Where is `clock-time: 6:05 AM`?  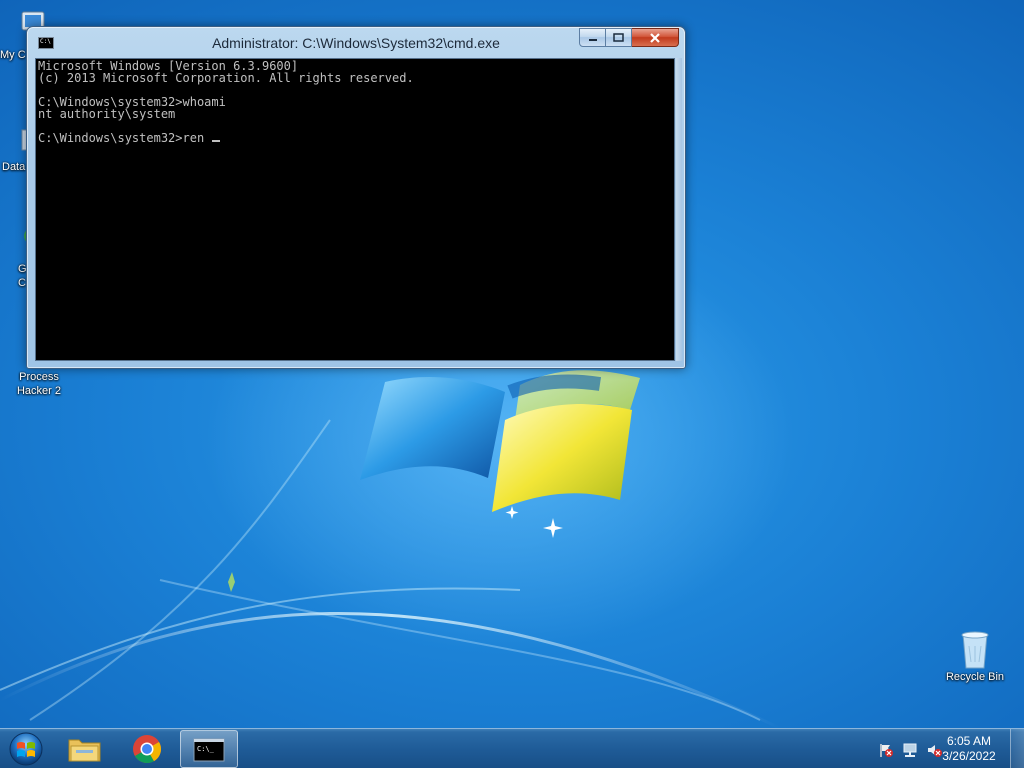
clock-time: 6:05 AM is located at coordinates (969, 741).